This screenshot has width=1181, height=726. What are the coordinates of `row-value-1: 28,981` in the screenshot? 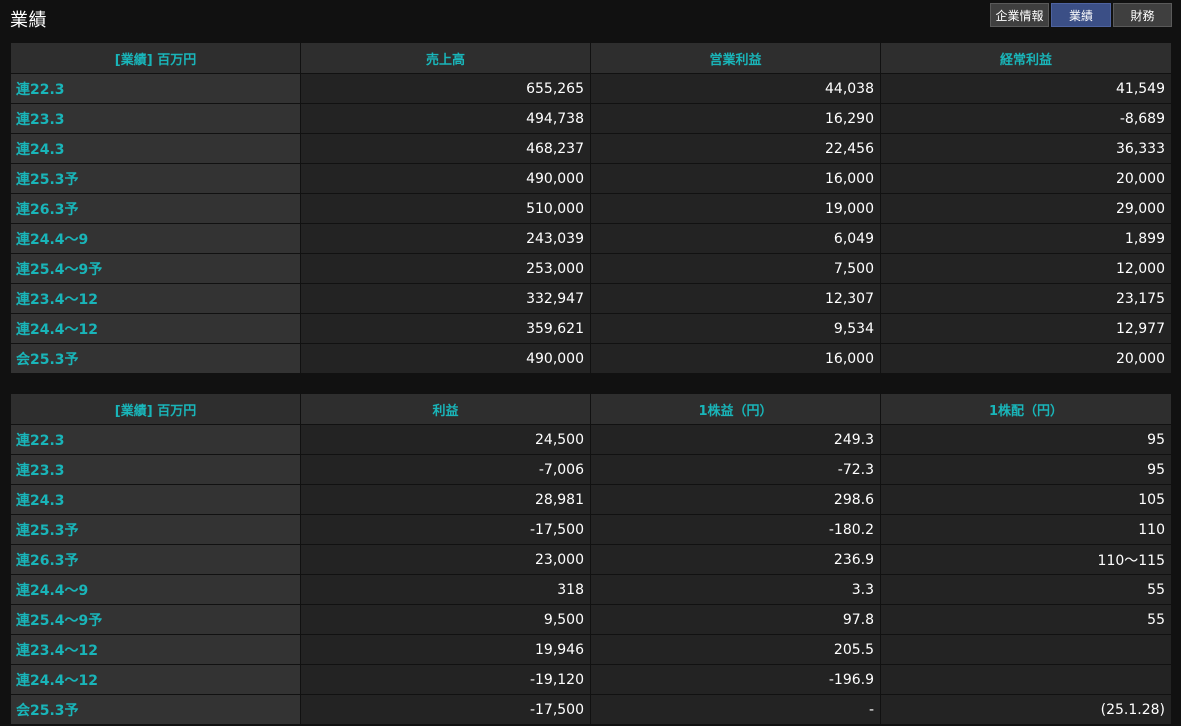 It's located at (445, 499).